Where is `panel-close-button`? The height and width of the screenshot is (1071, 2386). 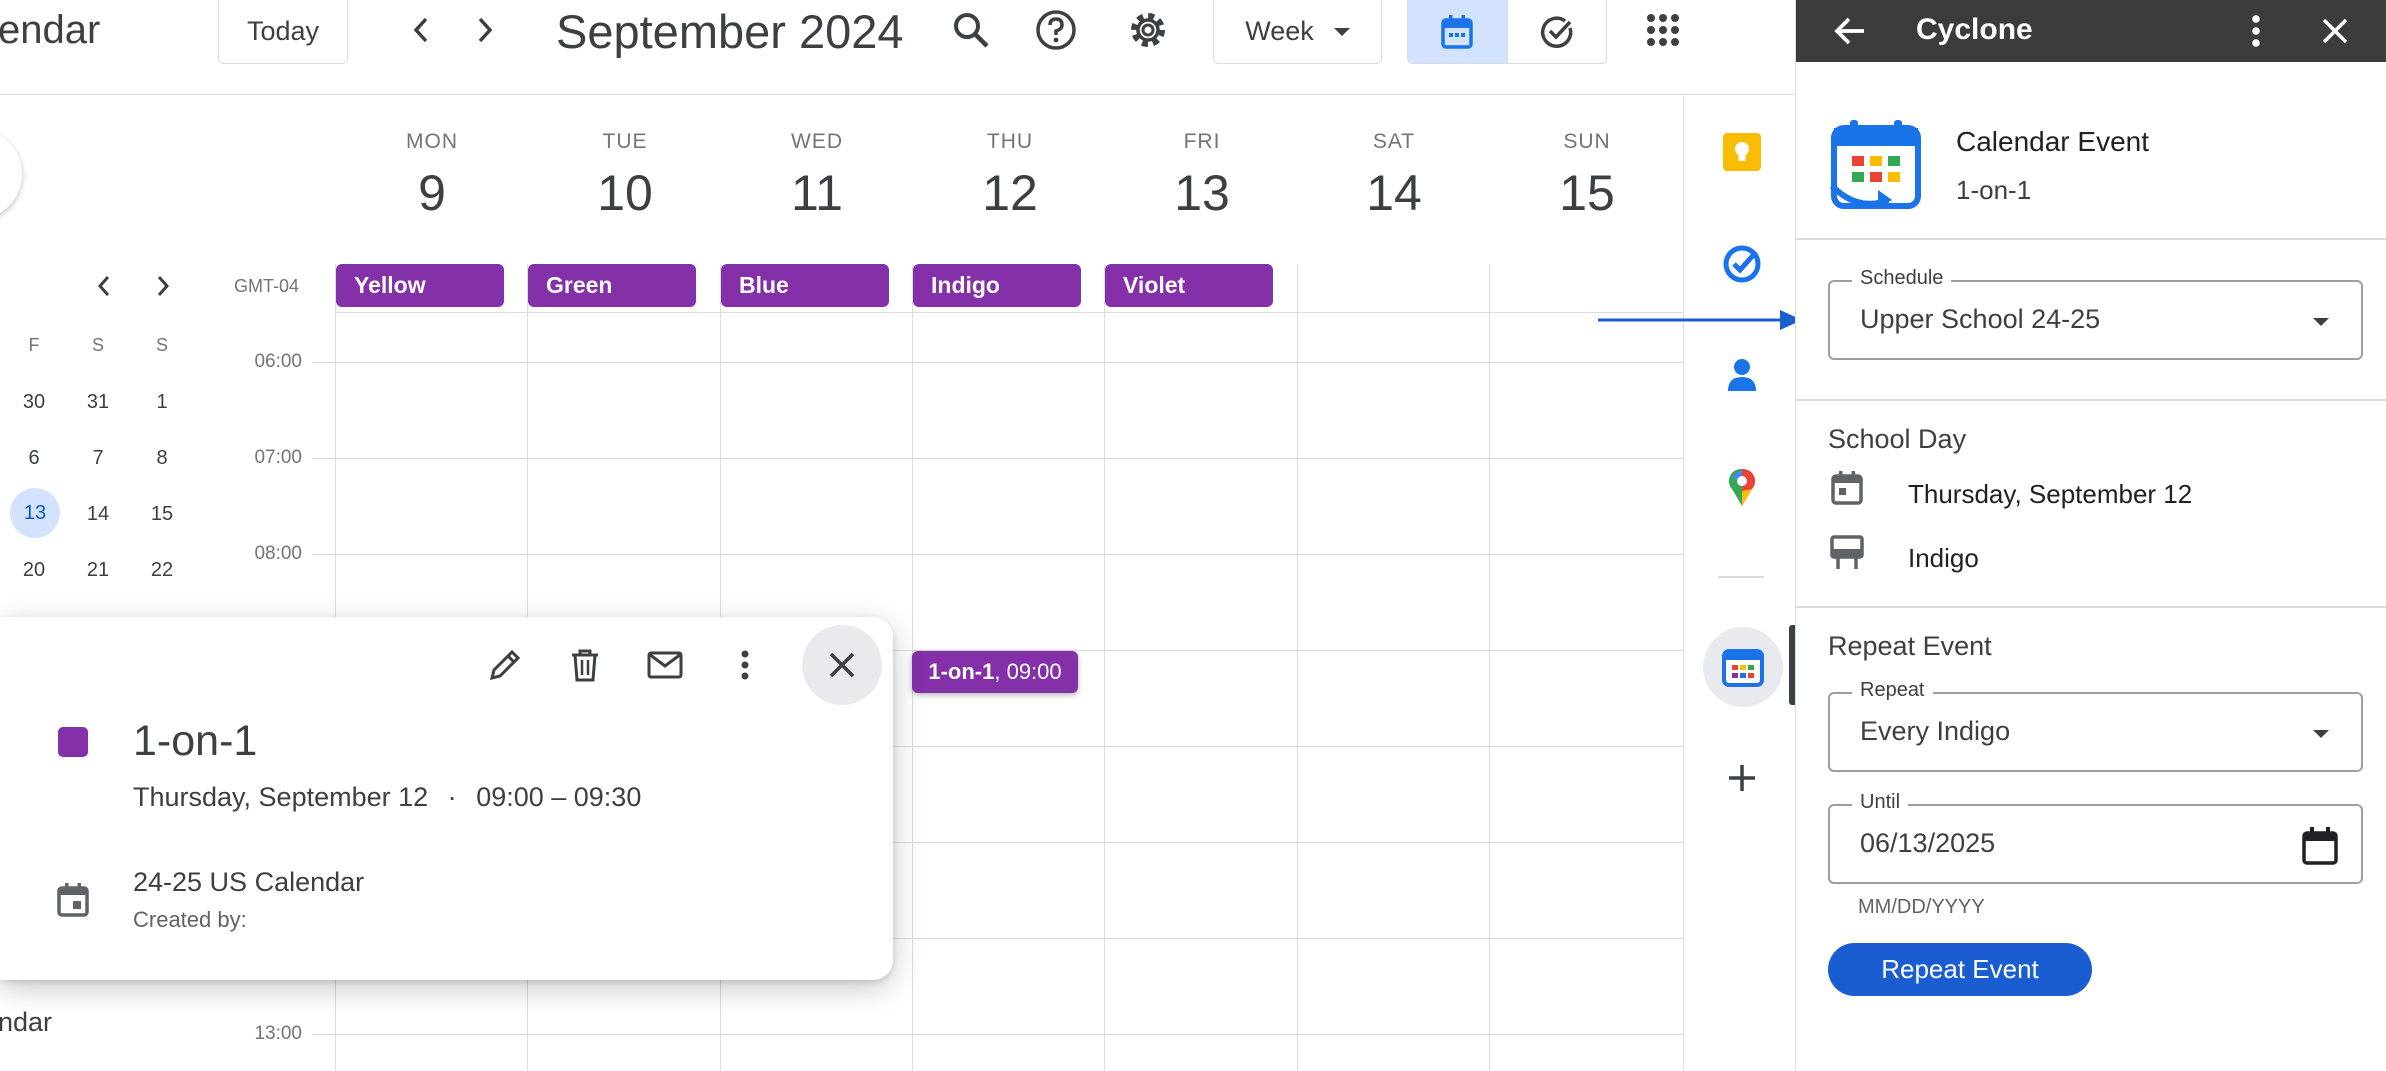 panel-close-button is located at coordinates (2335, 31).